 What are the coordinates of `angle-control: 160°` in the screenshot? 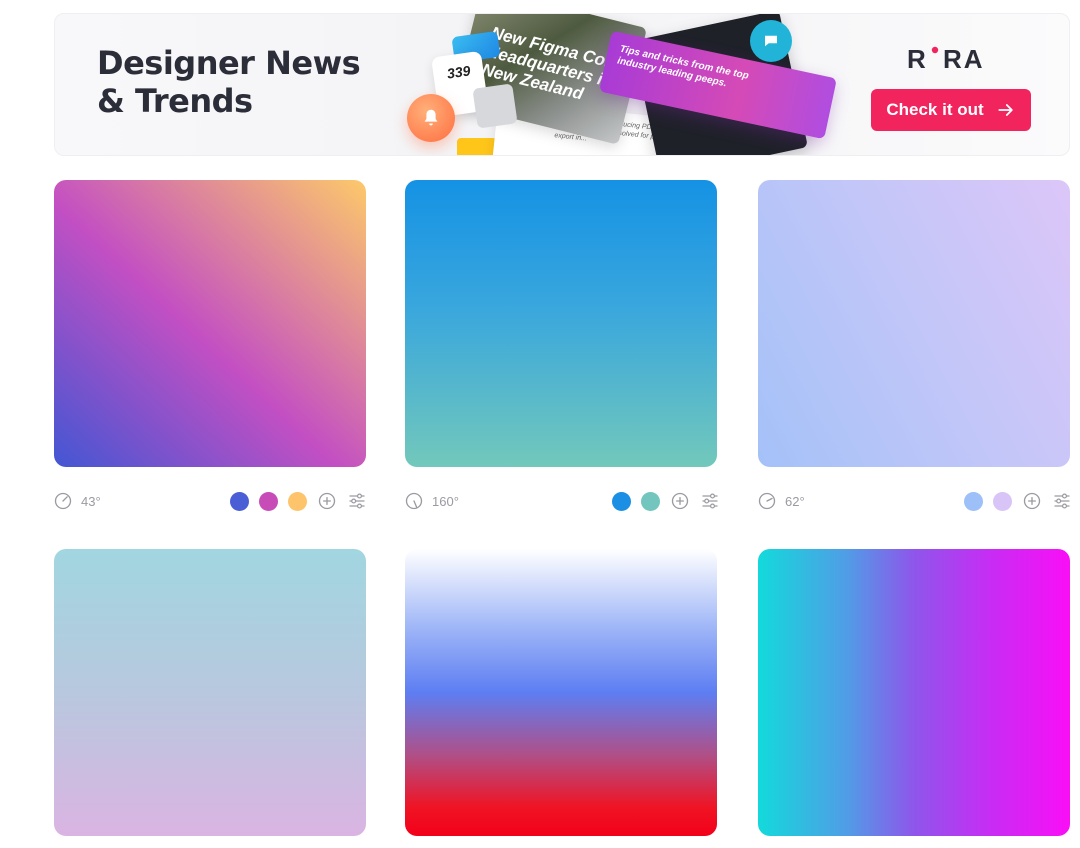 It's located at (431, 501).